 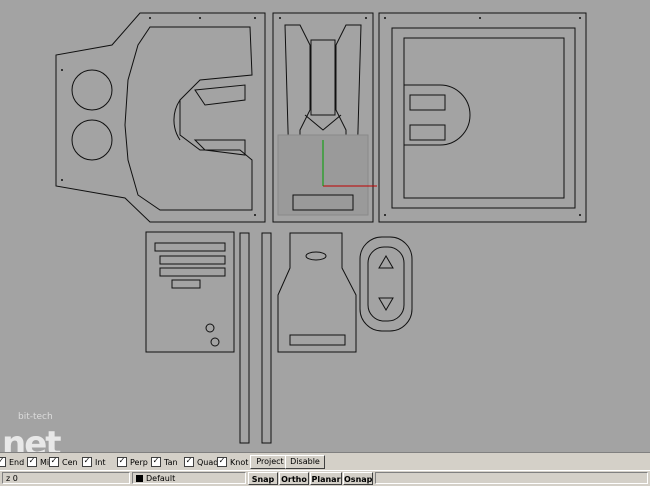 I want to click on osnap-end: End, so click(x=12, y=462).